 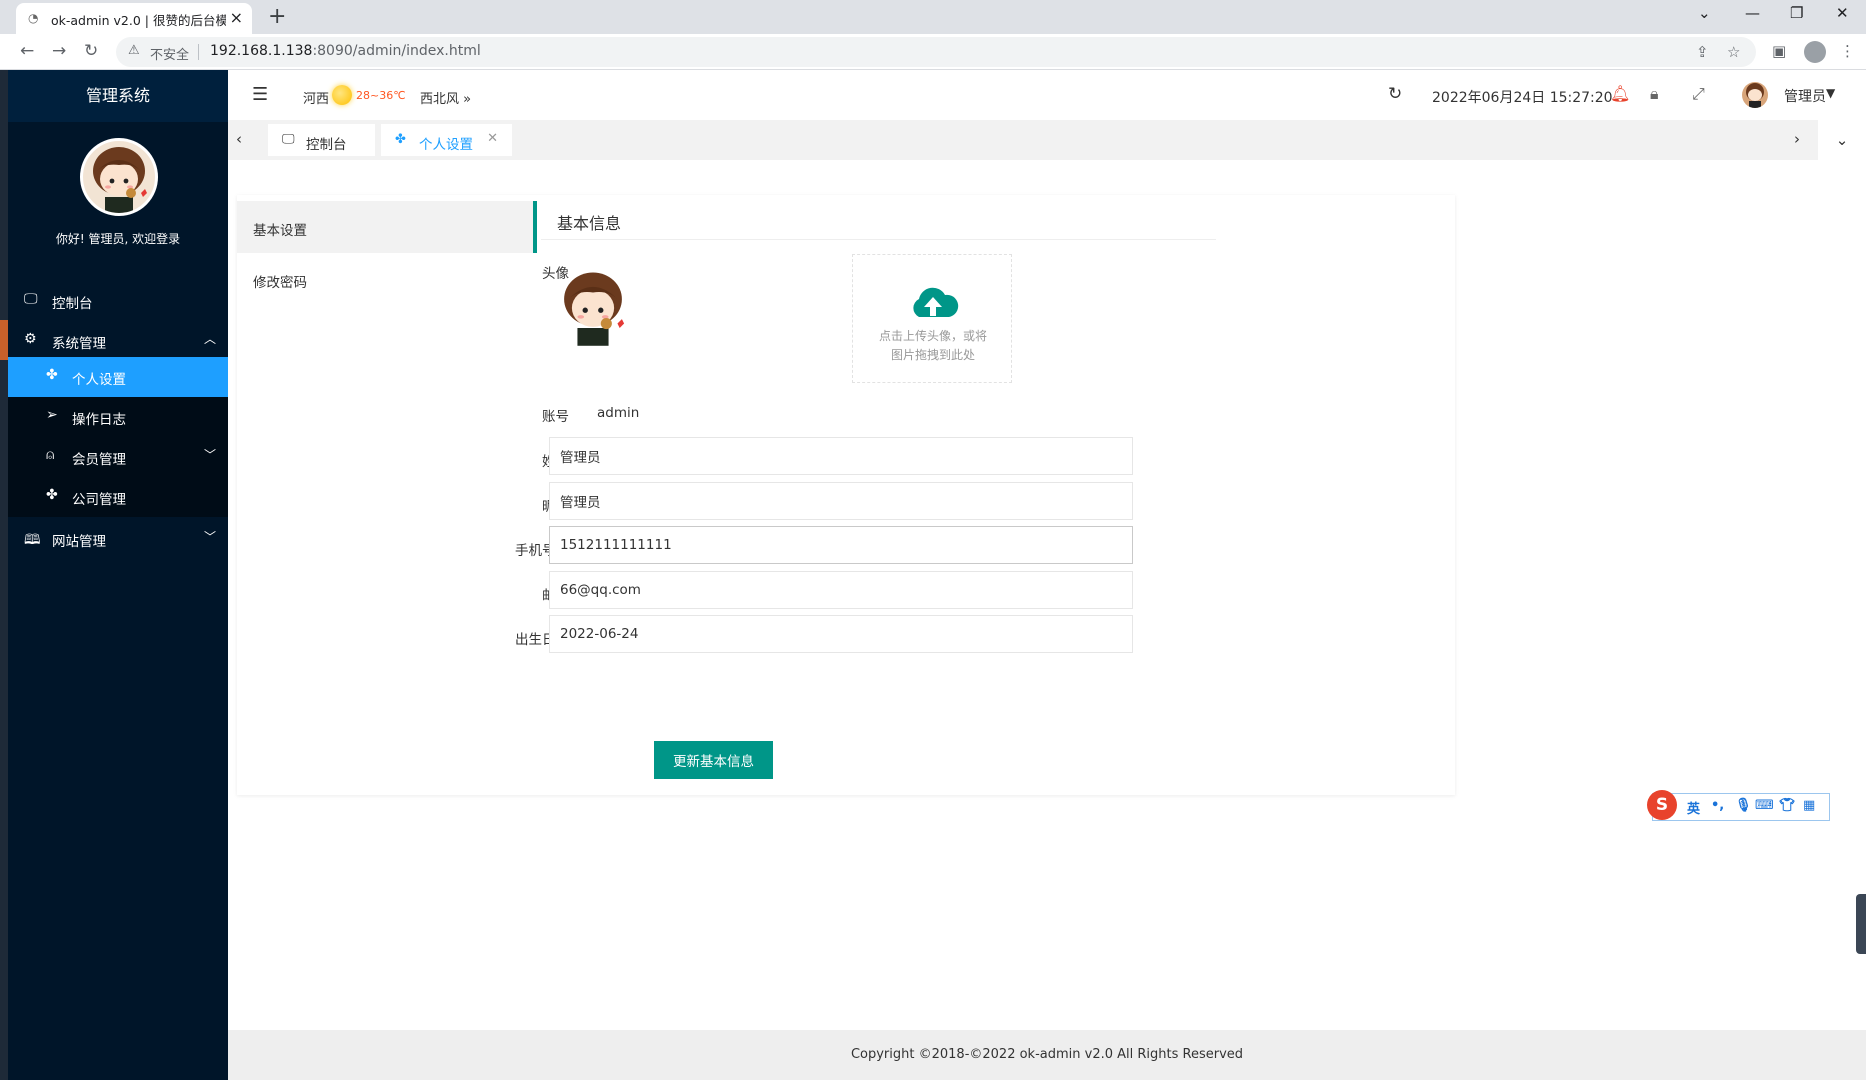 I want to click on sidebar-item-profile: ✤ 个人设置, so click(x=118, y=377).